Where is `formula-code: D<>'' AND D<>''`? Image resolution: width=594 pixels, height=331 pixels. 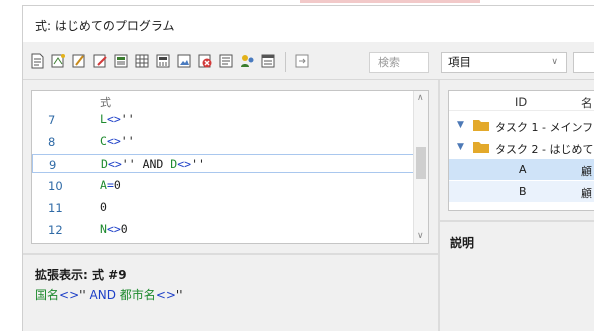 formula-code: D<>'' AND D<>'' is located at coordinates (153, 164).